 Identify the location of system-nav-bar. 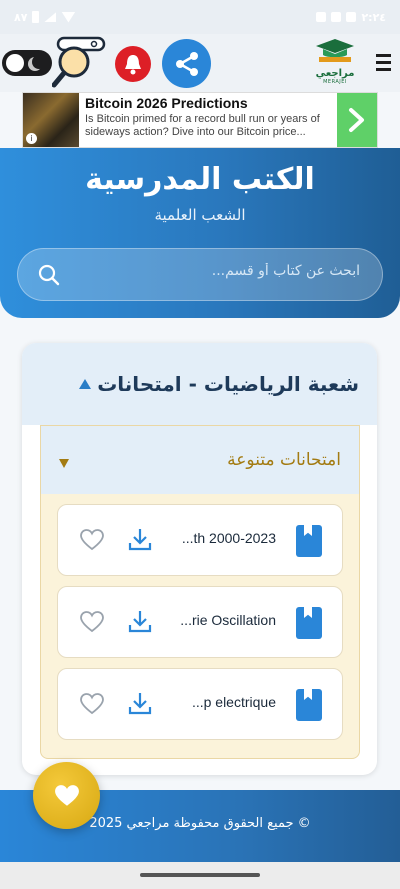
(200, 875).